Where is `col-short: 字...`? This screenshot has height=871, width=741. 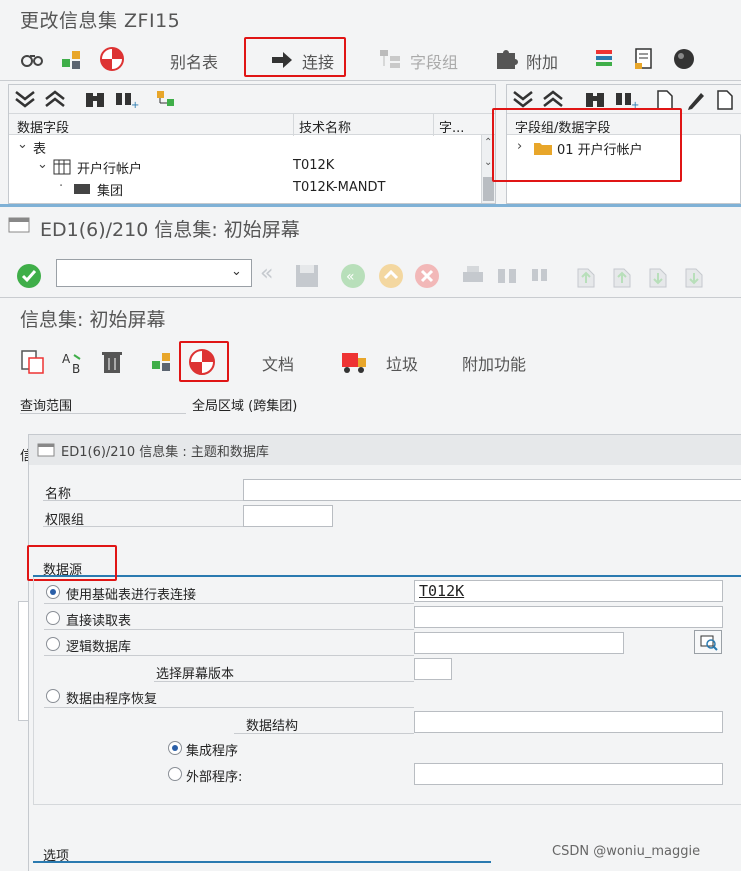 col-short: 字... is located at coordinates (451, 126).